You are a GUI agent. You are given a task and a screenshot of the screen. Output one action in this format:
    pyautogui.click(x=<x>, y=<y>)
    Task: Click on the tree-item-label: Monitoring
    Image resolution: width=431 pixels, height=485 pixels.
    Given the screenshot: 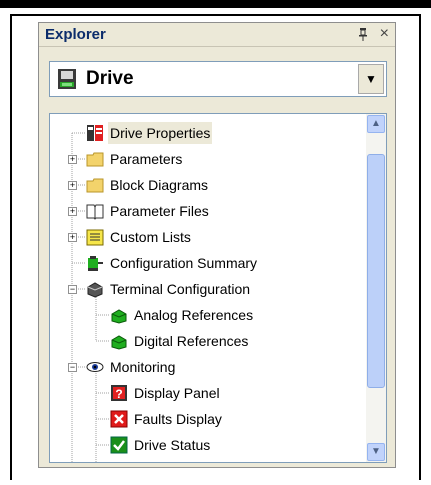 What is the action you would take?
    pyautogui.click(x=143, y=367)
    